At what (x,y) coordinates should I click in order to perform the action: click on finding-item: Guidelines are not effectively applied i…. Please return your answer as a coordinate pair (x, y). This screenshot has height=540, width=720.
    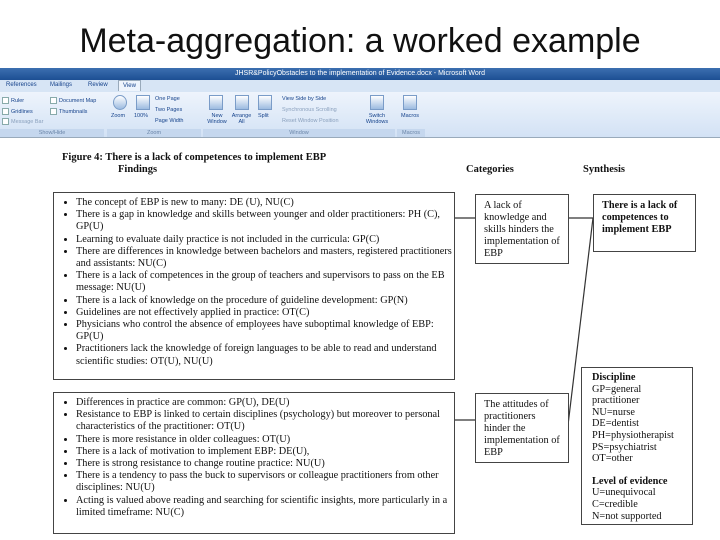
    Looking at the image, I should click on (265, 313).